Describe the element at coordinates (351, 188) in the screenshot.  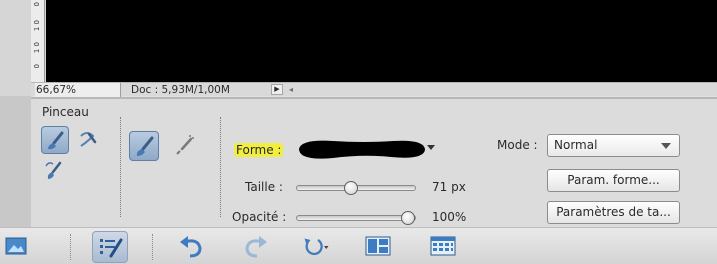
I see `taille-slider-knob` at that location.